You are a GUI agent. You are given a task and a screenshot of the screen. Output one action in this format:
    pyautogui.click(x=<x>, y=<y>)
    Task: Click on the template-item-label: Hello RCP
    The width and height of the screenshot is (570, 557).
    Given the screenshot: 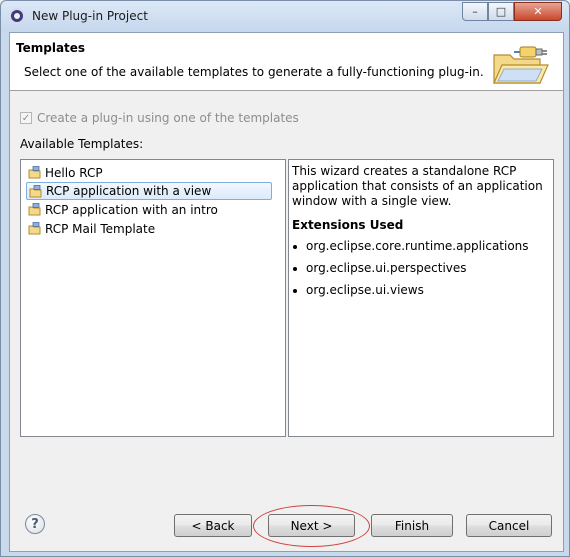 What is the action you would take?
    pyautogui.click(x=74, y=173)
    